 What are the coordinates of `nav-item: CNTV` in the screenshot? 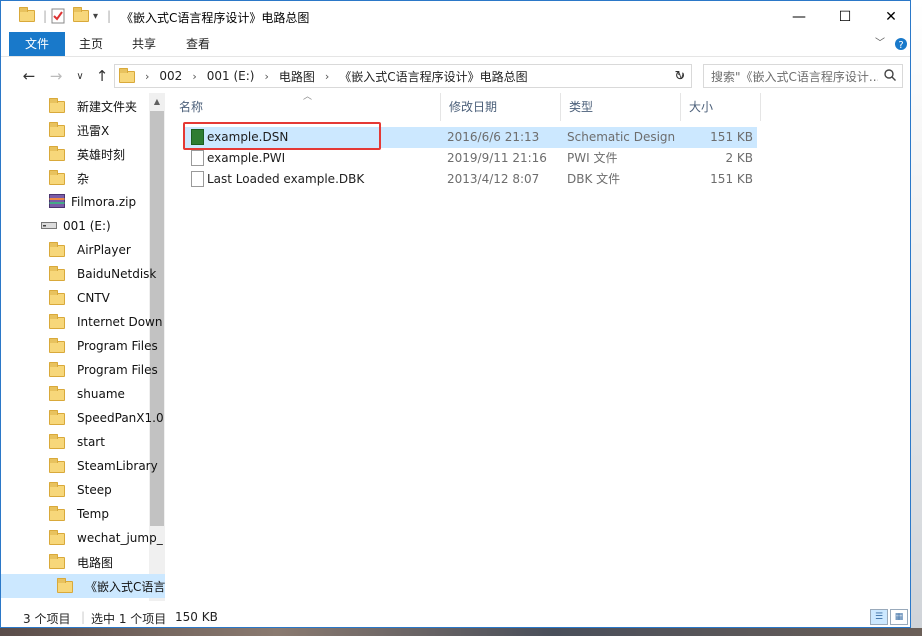 It's located at (83, 298).